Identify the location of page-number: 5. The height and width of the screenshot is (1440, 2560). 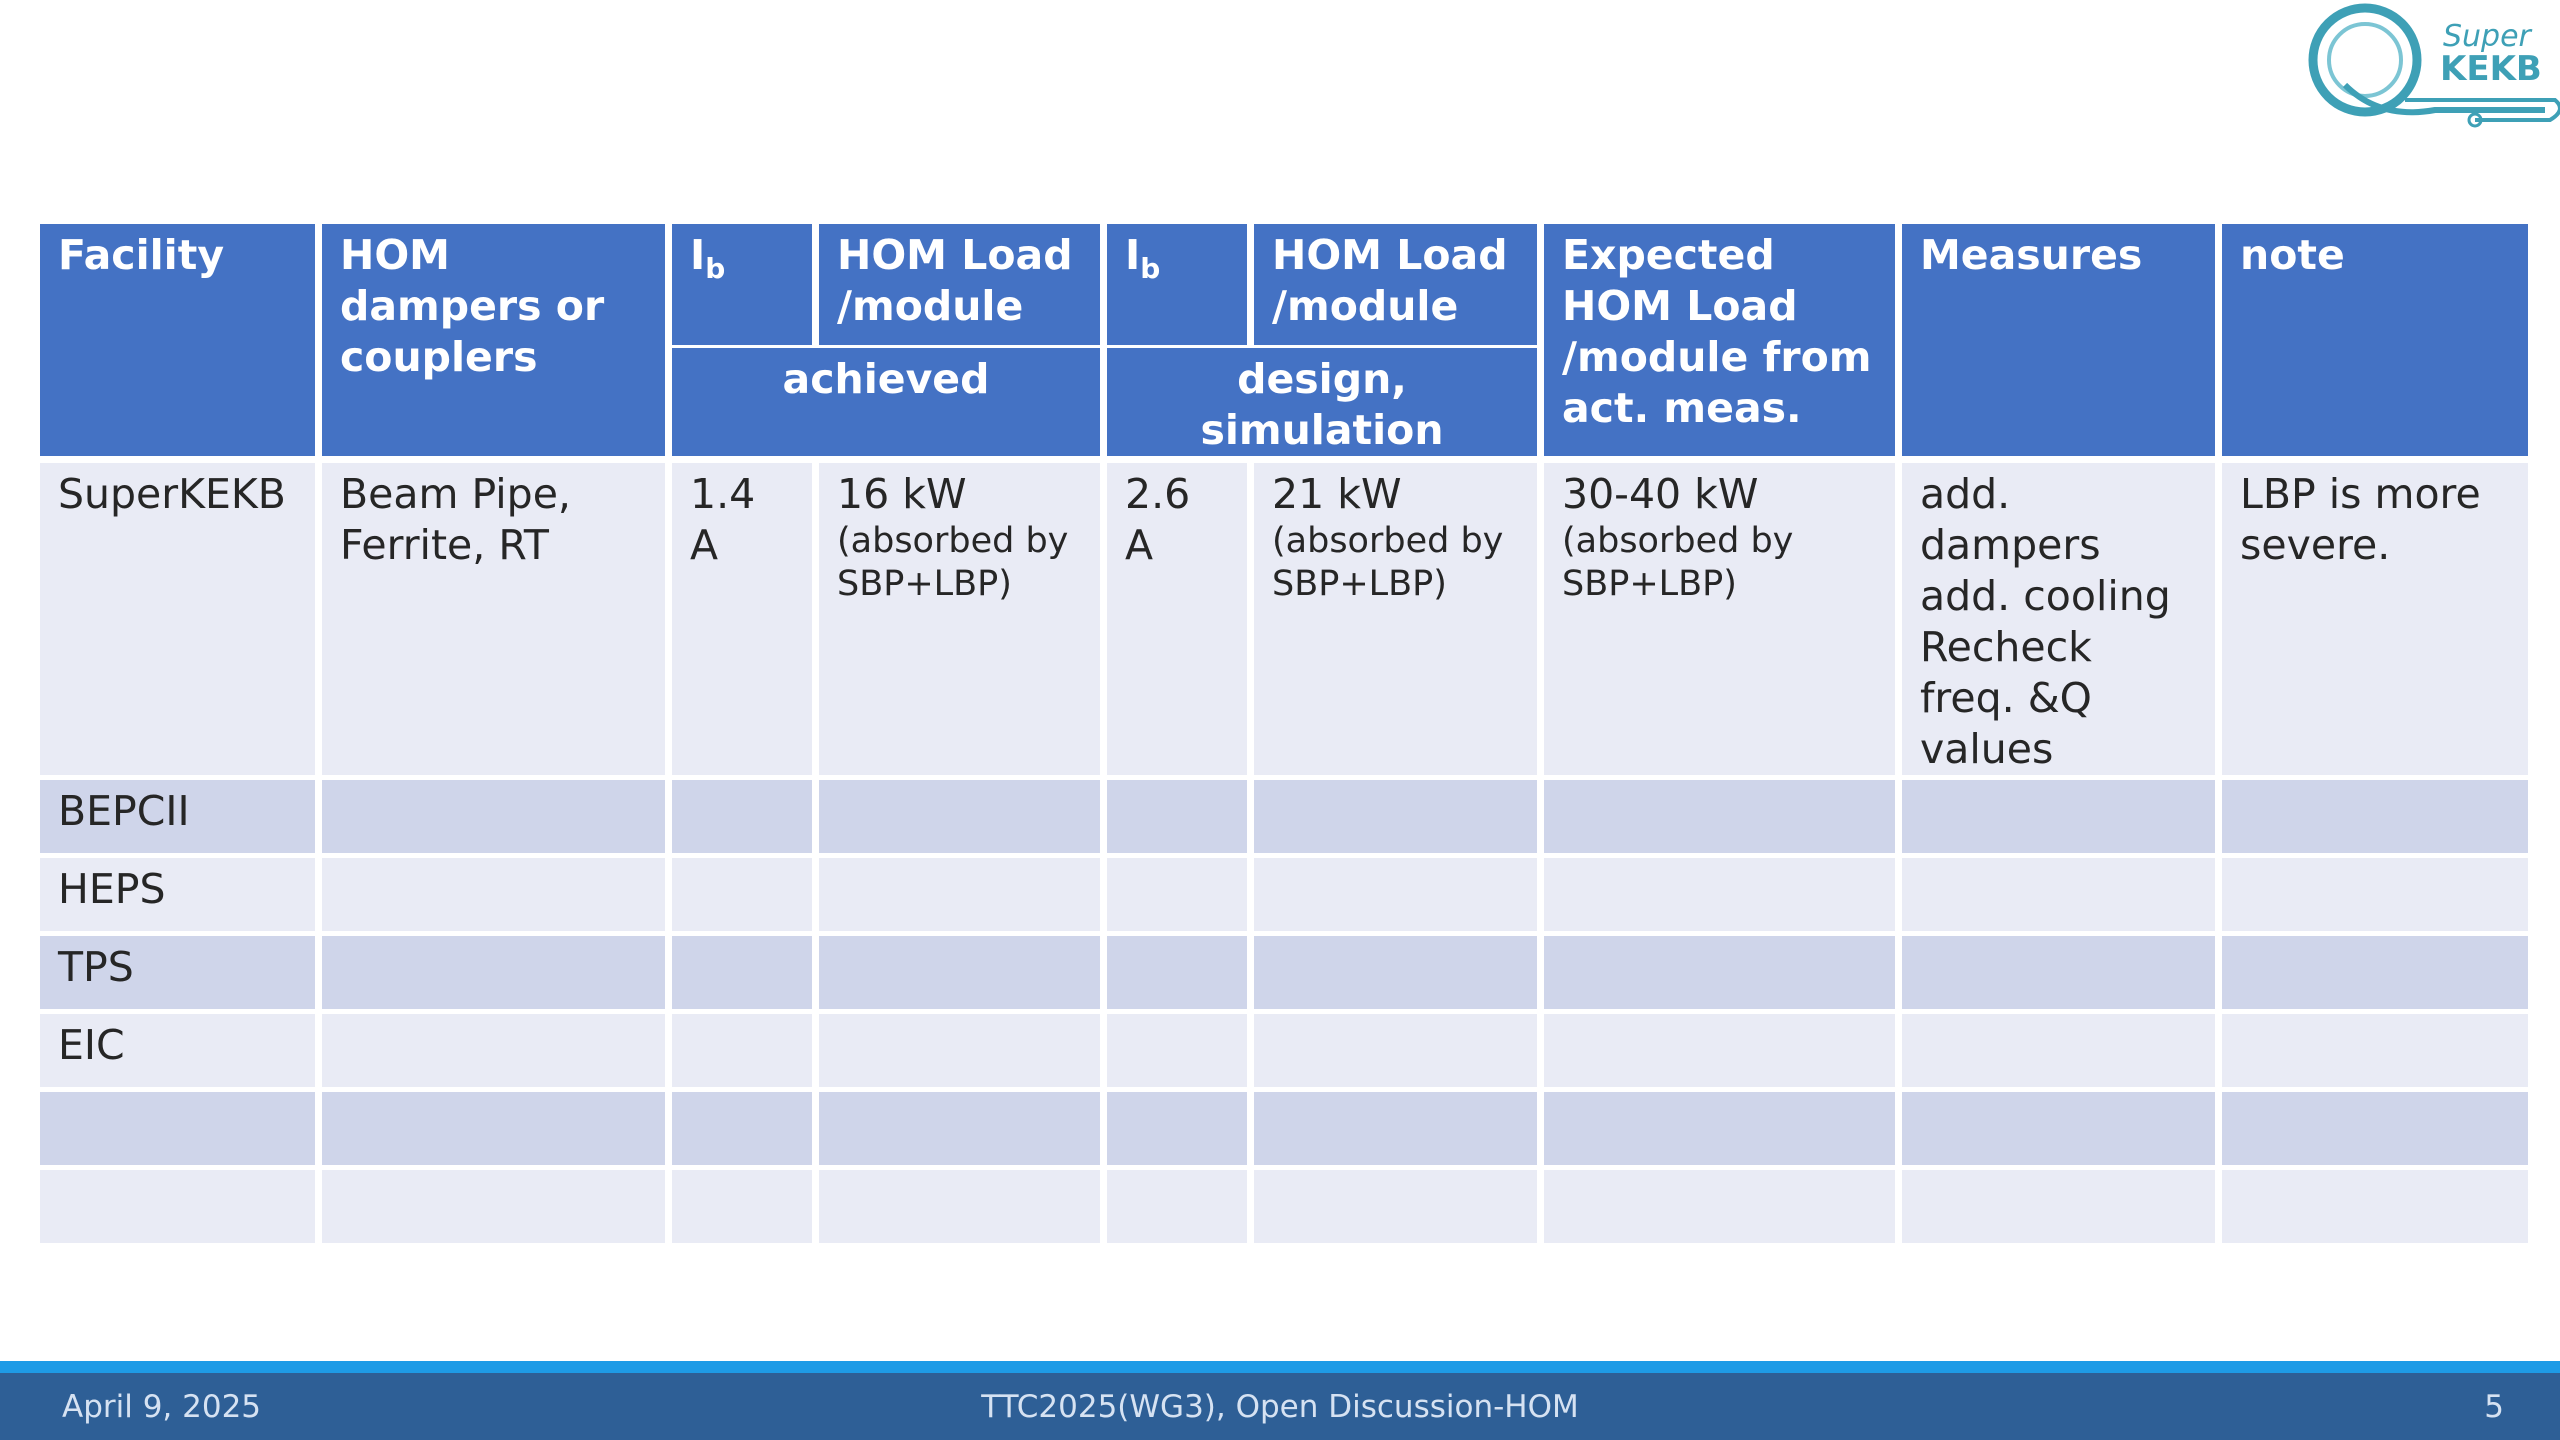
(2494, 1407).